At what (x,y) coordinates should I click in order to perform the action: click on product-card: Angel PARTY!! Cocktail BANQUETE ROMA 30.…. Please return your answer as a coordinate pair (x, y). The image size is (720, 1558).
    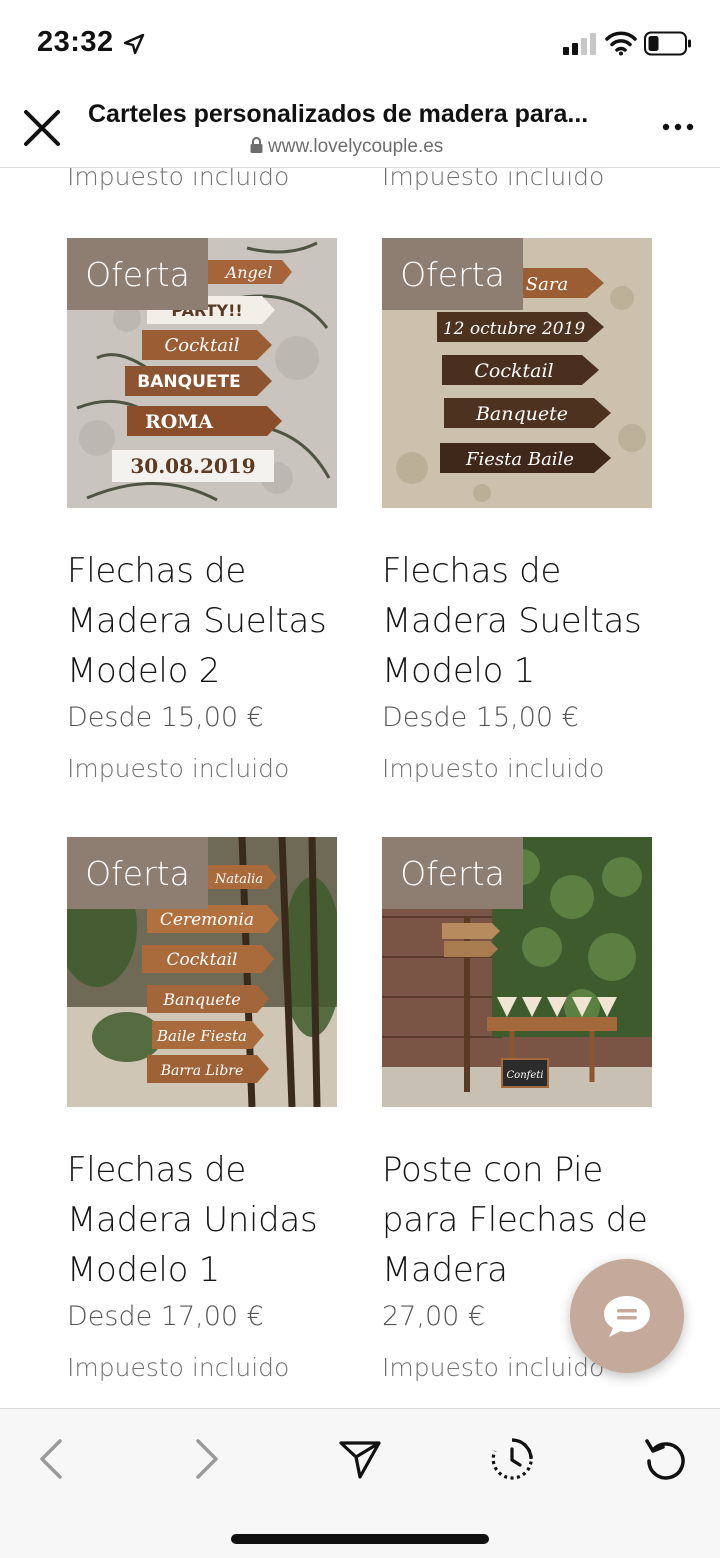
    Looking at the image, I should click on (203, 512).